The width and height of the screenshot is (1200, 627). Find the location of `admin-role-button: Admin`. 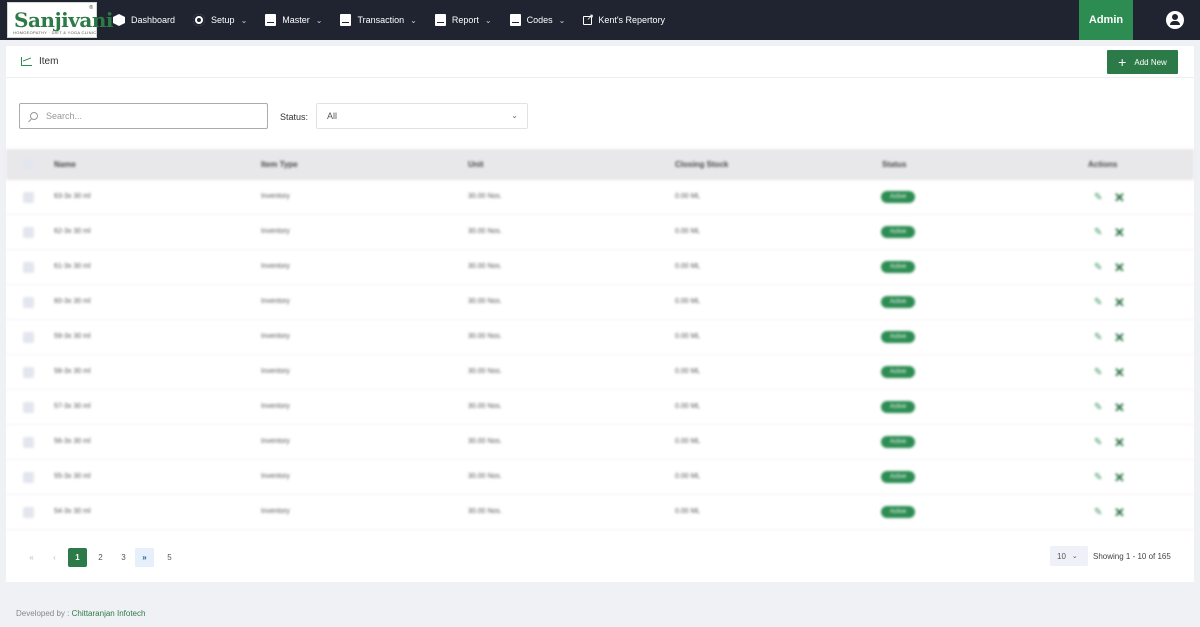

admin-role-button: Admin is located at coordinates (1106, 20).